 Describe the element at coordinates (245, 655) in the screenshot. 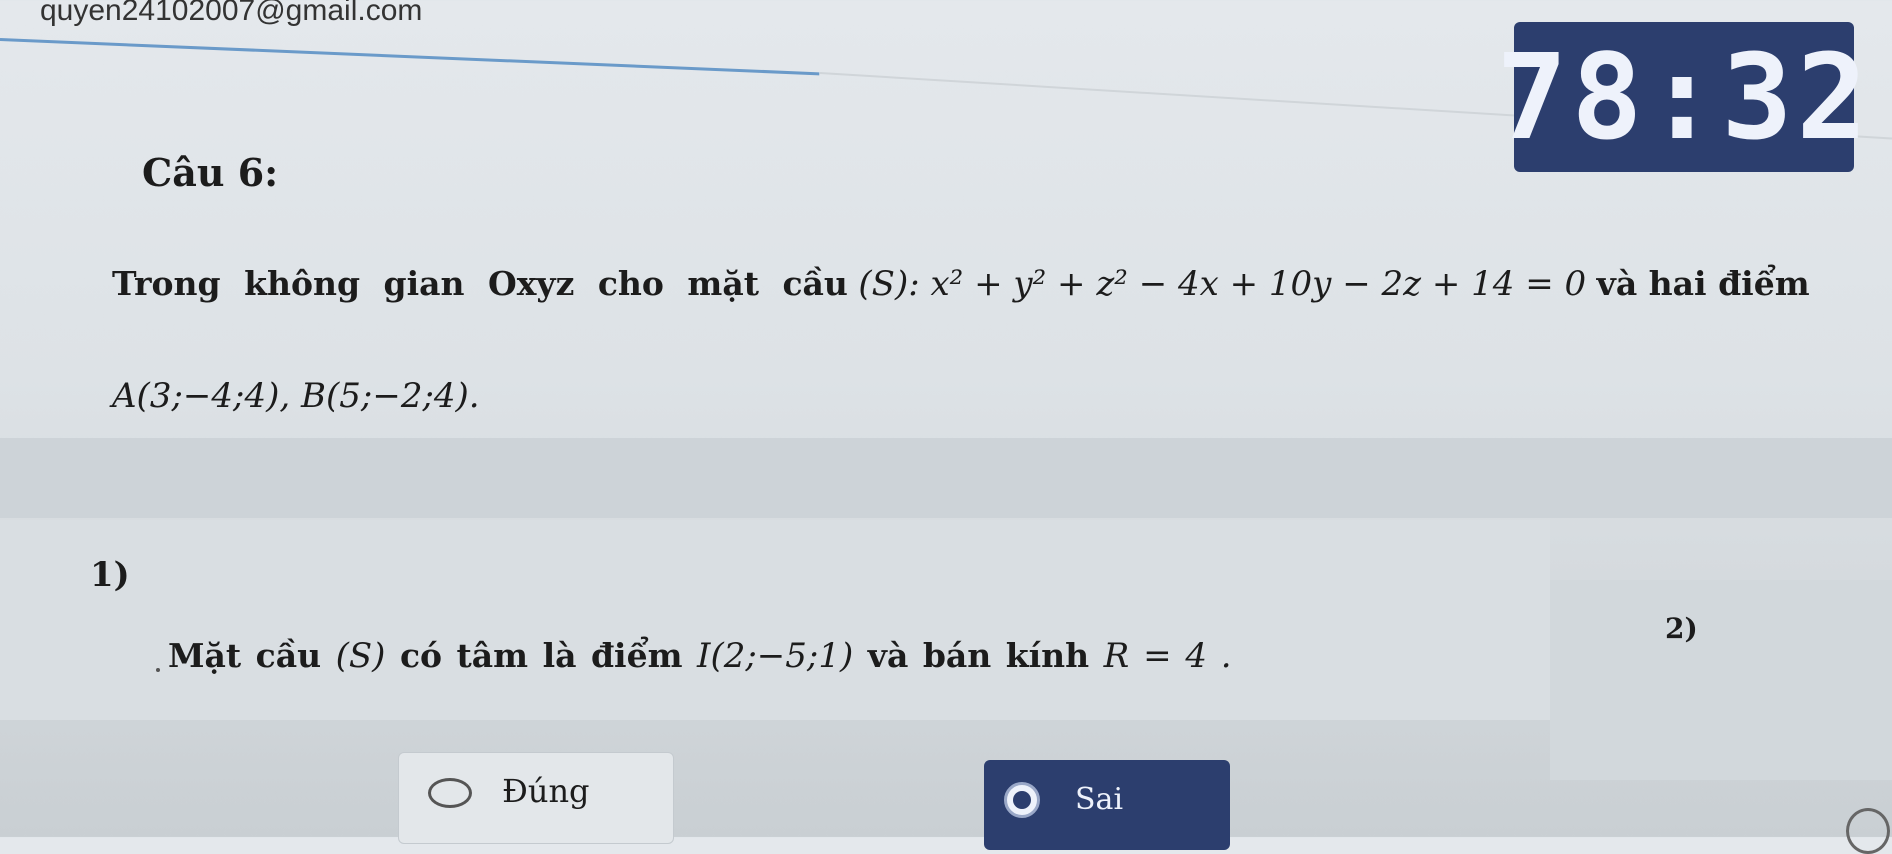

I see `statement-text: Mặt cầu` at that location.